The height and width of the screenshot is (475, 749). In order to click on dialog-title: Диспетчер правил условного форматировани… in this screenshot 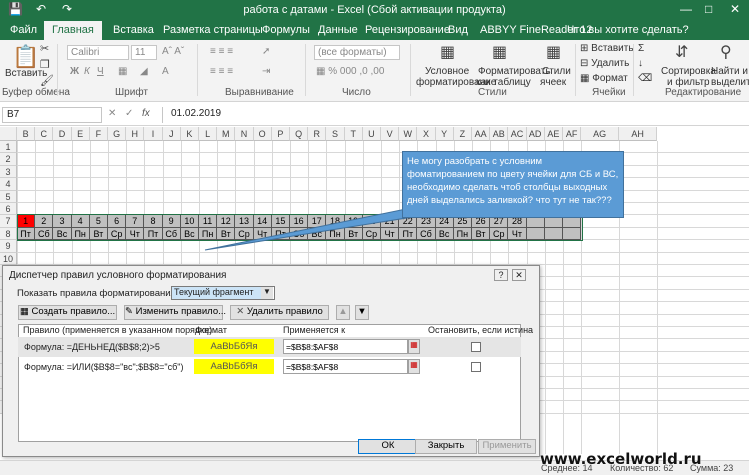, I will do `click(118, 275)`.